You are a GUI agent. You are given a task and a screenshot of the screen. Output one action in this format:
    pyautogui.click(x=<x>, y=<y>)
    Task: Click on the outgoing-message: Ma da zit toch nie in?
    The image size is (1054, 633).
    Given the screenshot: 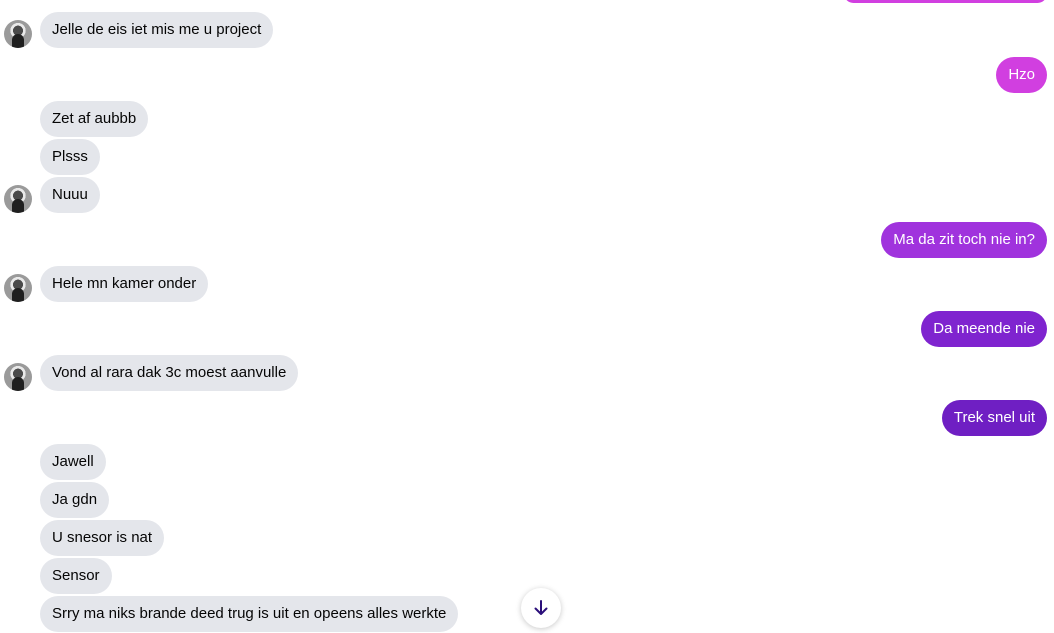 What is the action you would take?
    pyautogui.click(x=964, y=240)
    